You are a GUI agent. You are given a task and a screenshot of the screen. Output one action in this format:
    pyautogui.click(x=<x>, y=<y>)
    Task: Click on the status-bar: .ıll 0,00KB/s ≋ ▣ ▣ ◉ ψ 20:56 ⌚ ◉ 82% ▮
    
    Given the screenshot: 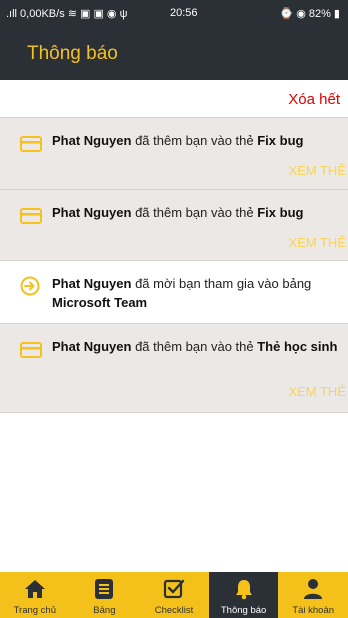 What is the action you would take?
    pyautogui.click(x=174, y=13)
    